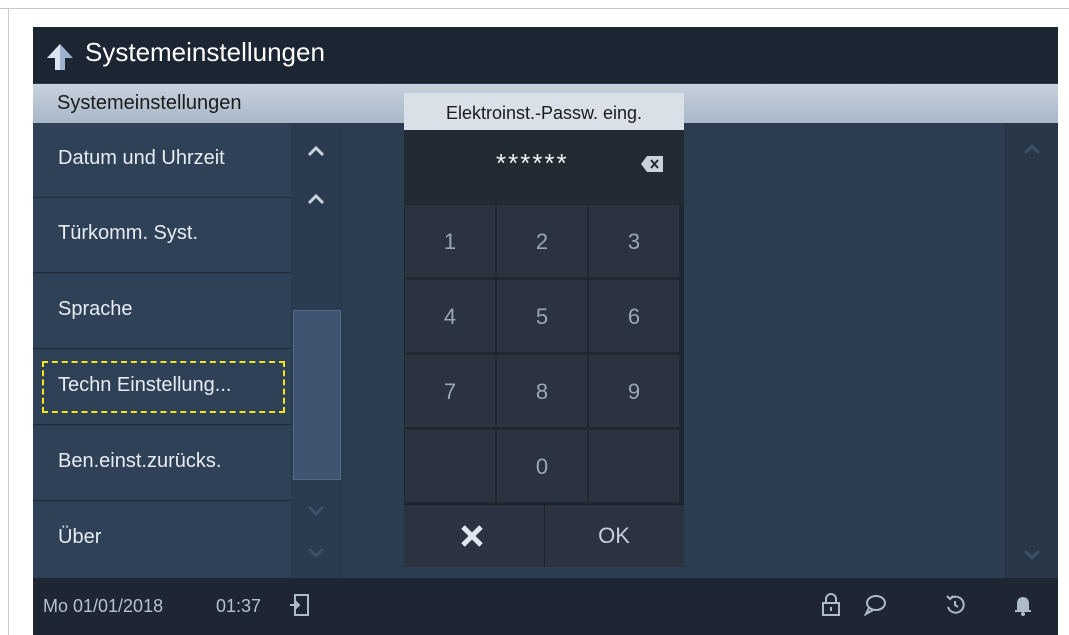  I want to click on page-title: Systemeinstellungen, so click(205, 52).